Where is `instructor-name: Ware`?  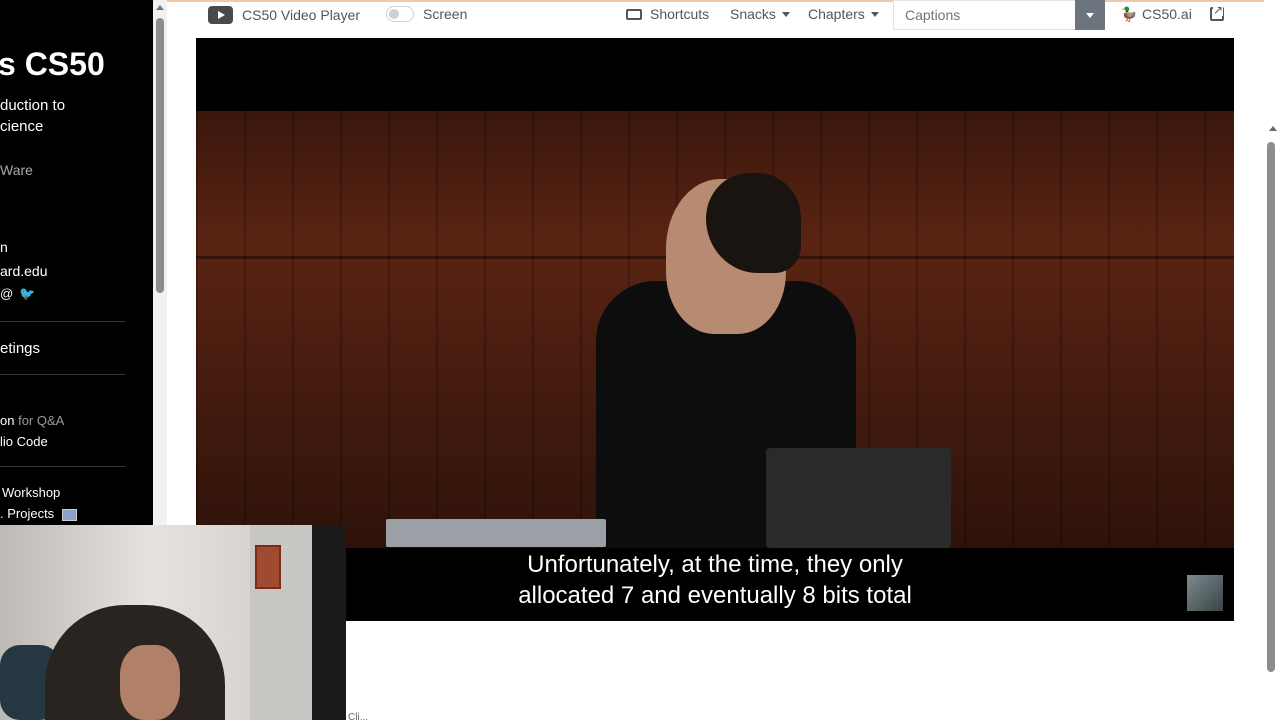 instructor-name: Ware is located at coordinates (16, 170).